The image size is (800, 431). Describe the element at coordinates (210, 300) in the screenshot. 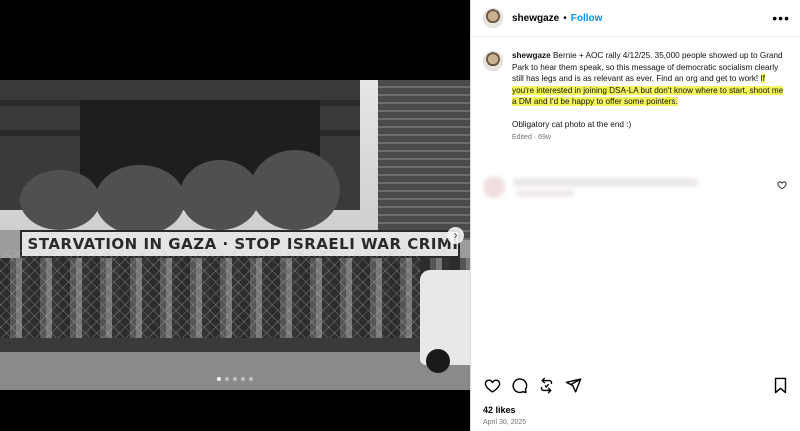

I see `photo-fence` at that location.